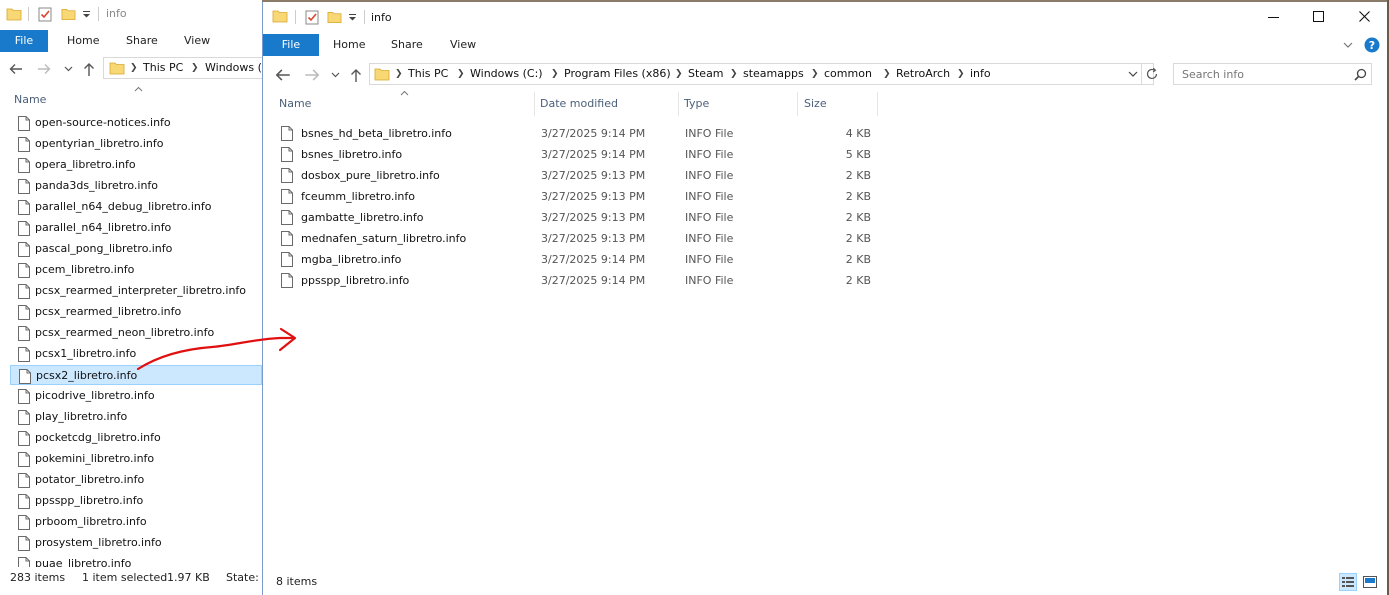  Describe the element at coordinates (136, 438) in the screenshot. I see `list-item: pocketcdg_libretro.info` at that location.